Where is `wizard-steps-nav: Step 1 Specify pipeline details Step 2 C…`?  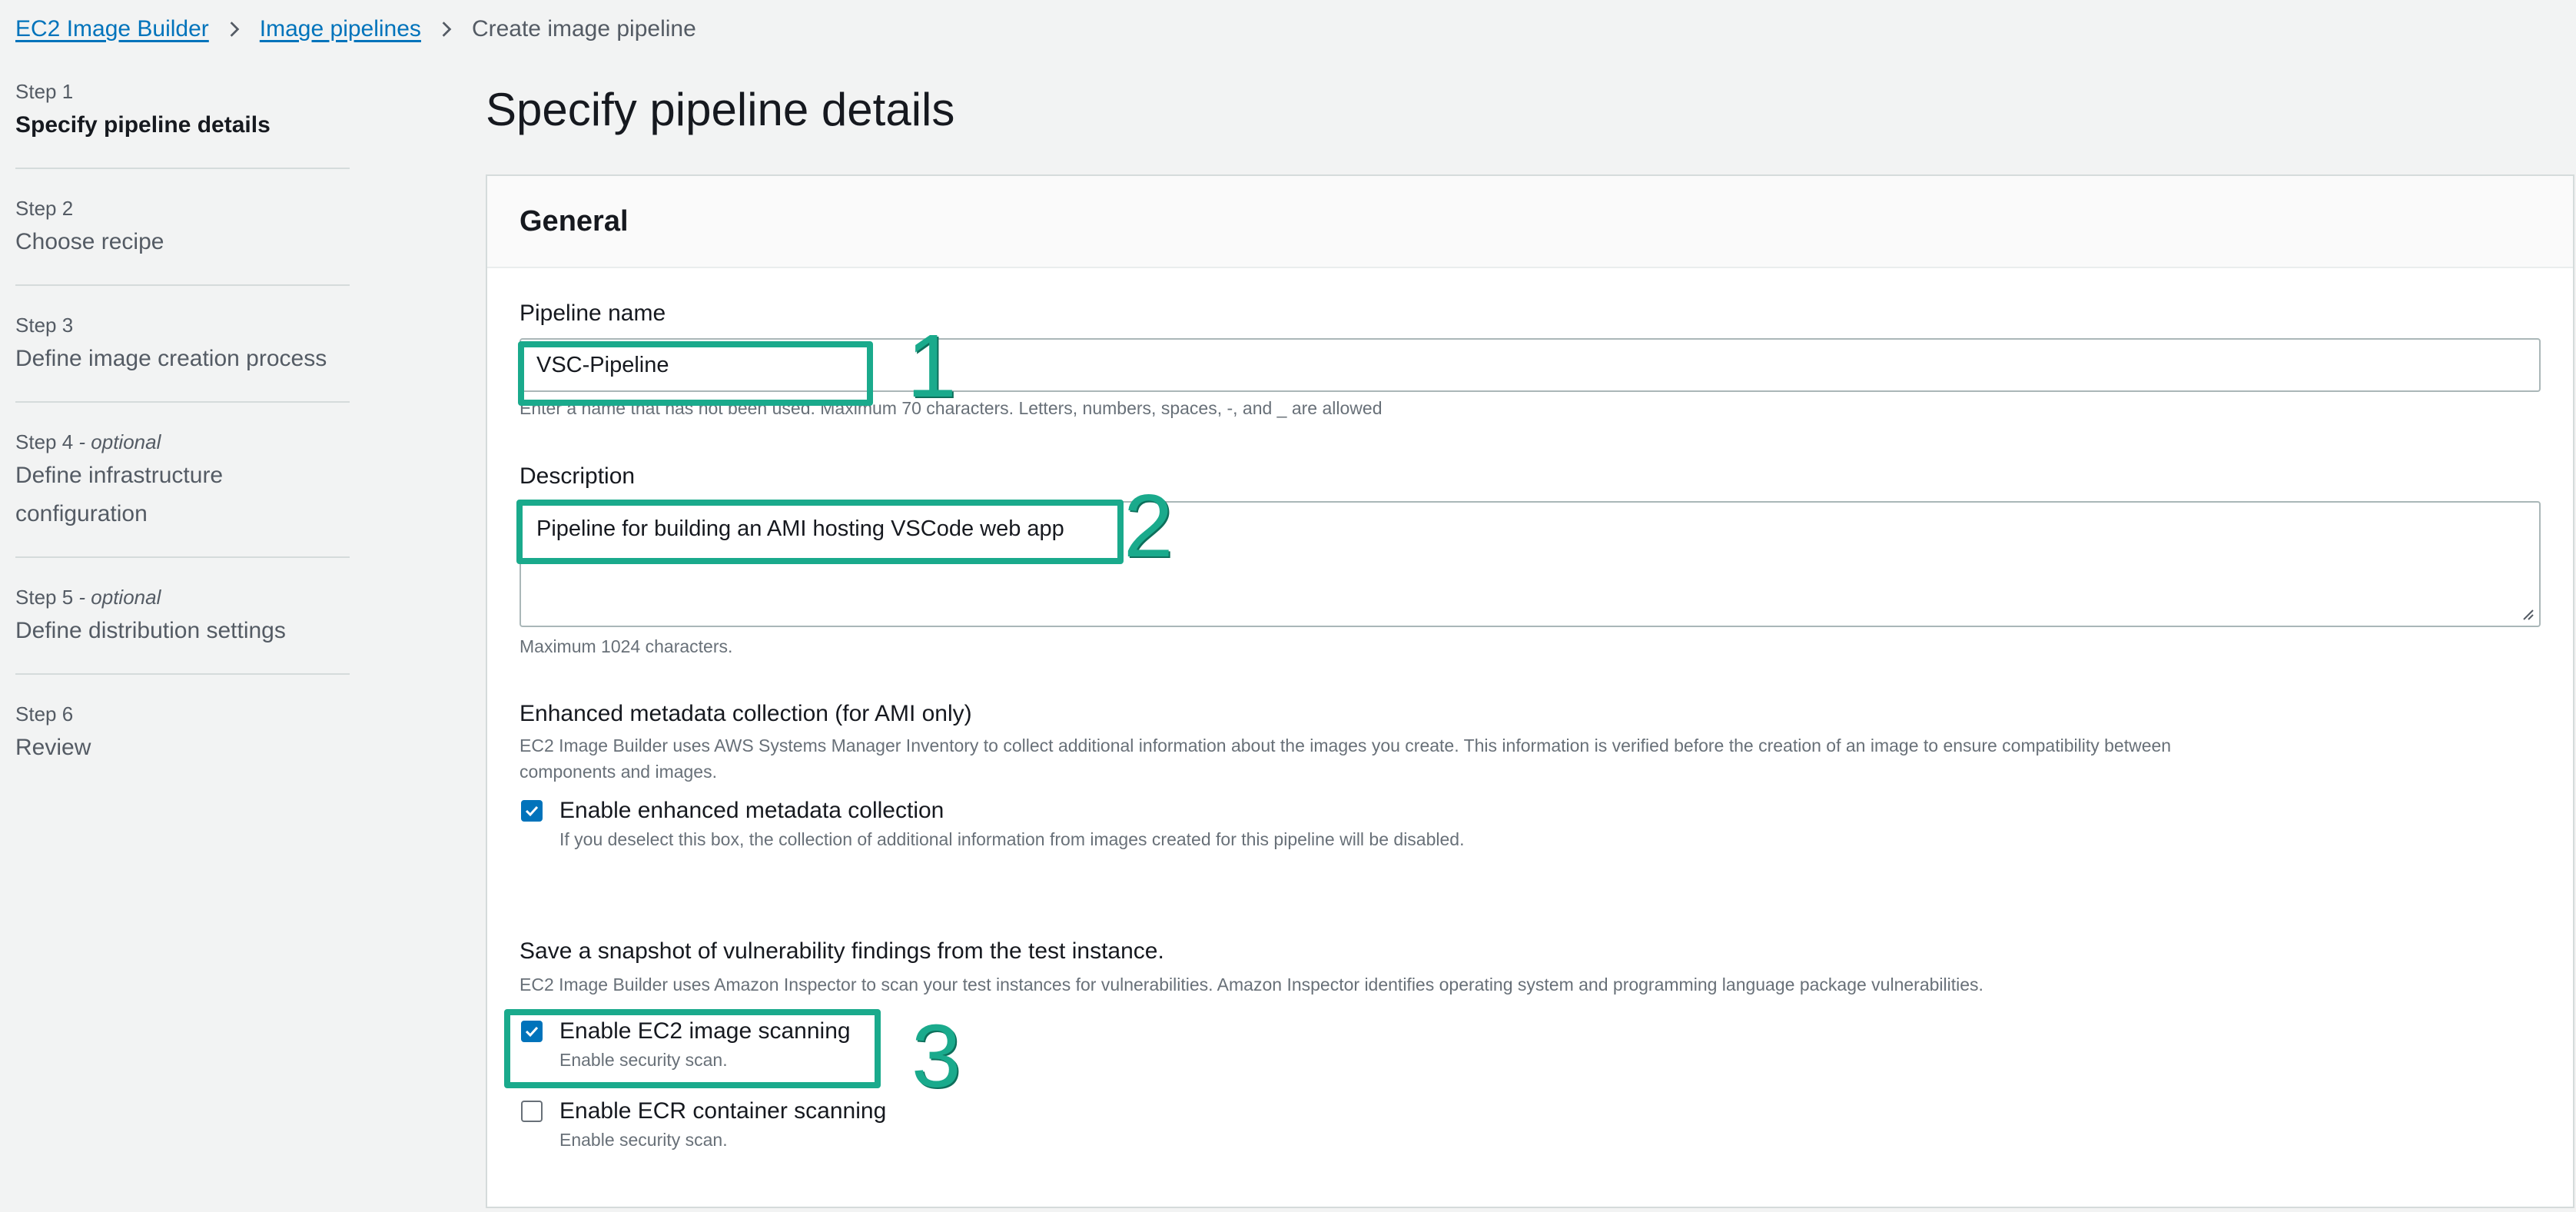 wizard-steps-nav: Step 1 Specify pipeline details Step 2 C… is located at coordinates (182, 446).